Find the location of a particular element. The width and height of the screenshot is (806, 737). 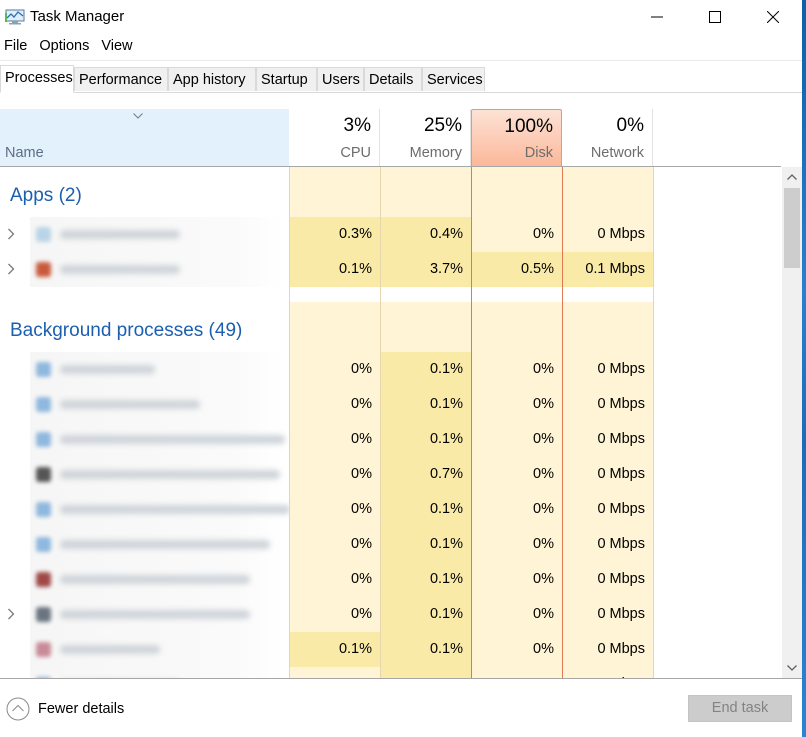

column-label-name: Name is located at coordinates (24, 153).